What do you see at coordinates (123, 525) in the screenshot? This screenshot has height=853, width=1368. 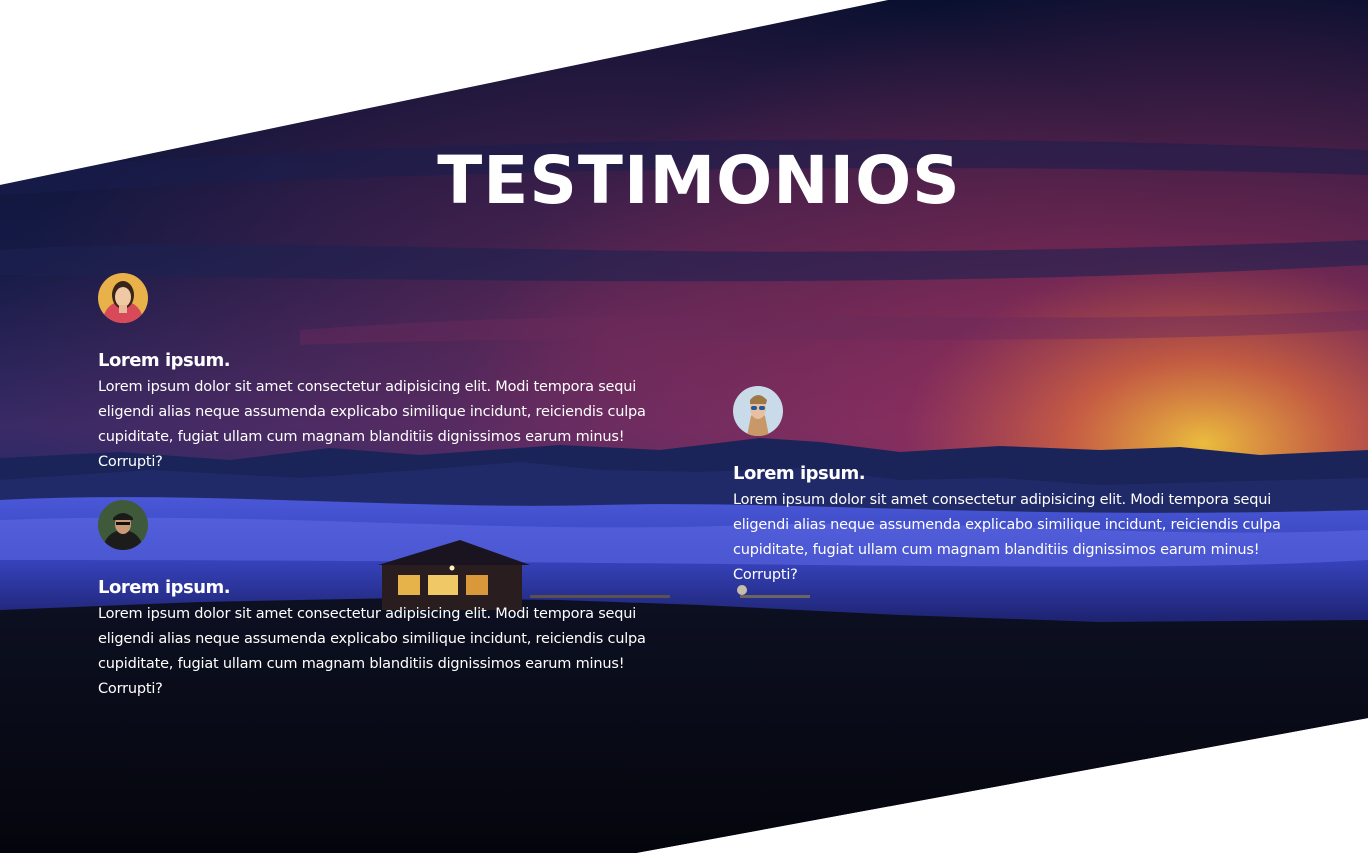 I see `man-portrait-avatar` at bounding box center [123, 525].